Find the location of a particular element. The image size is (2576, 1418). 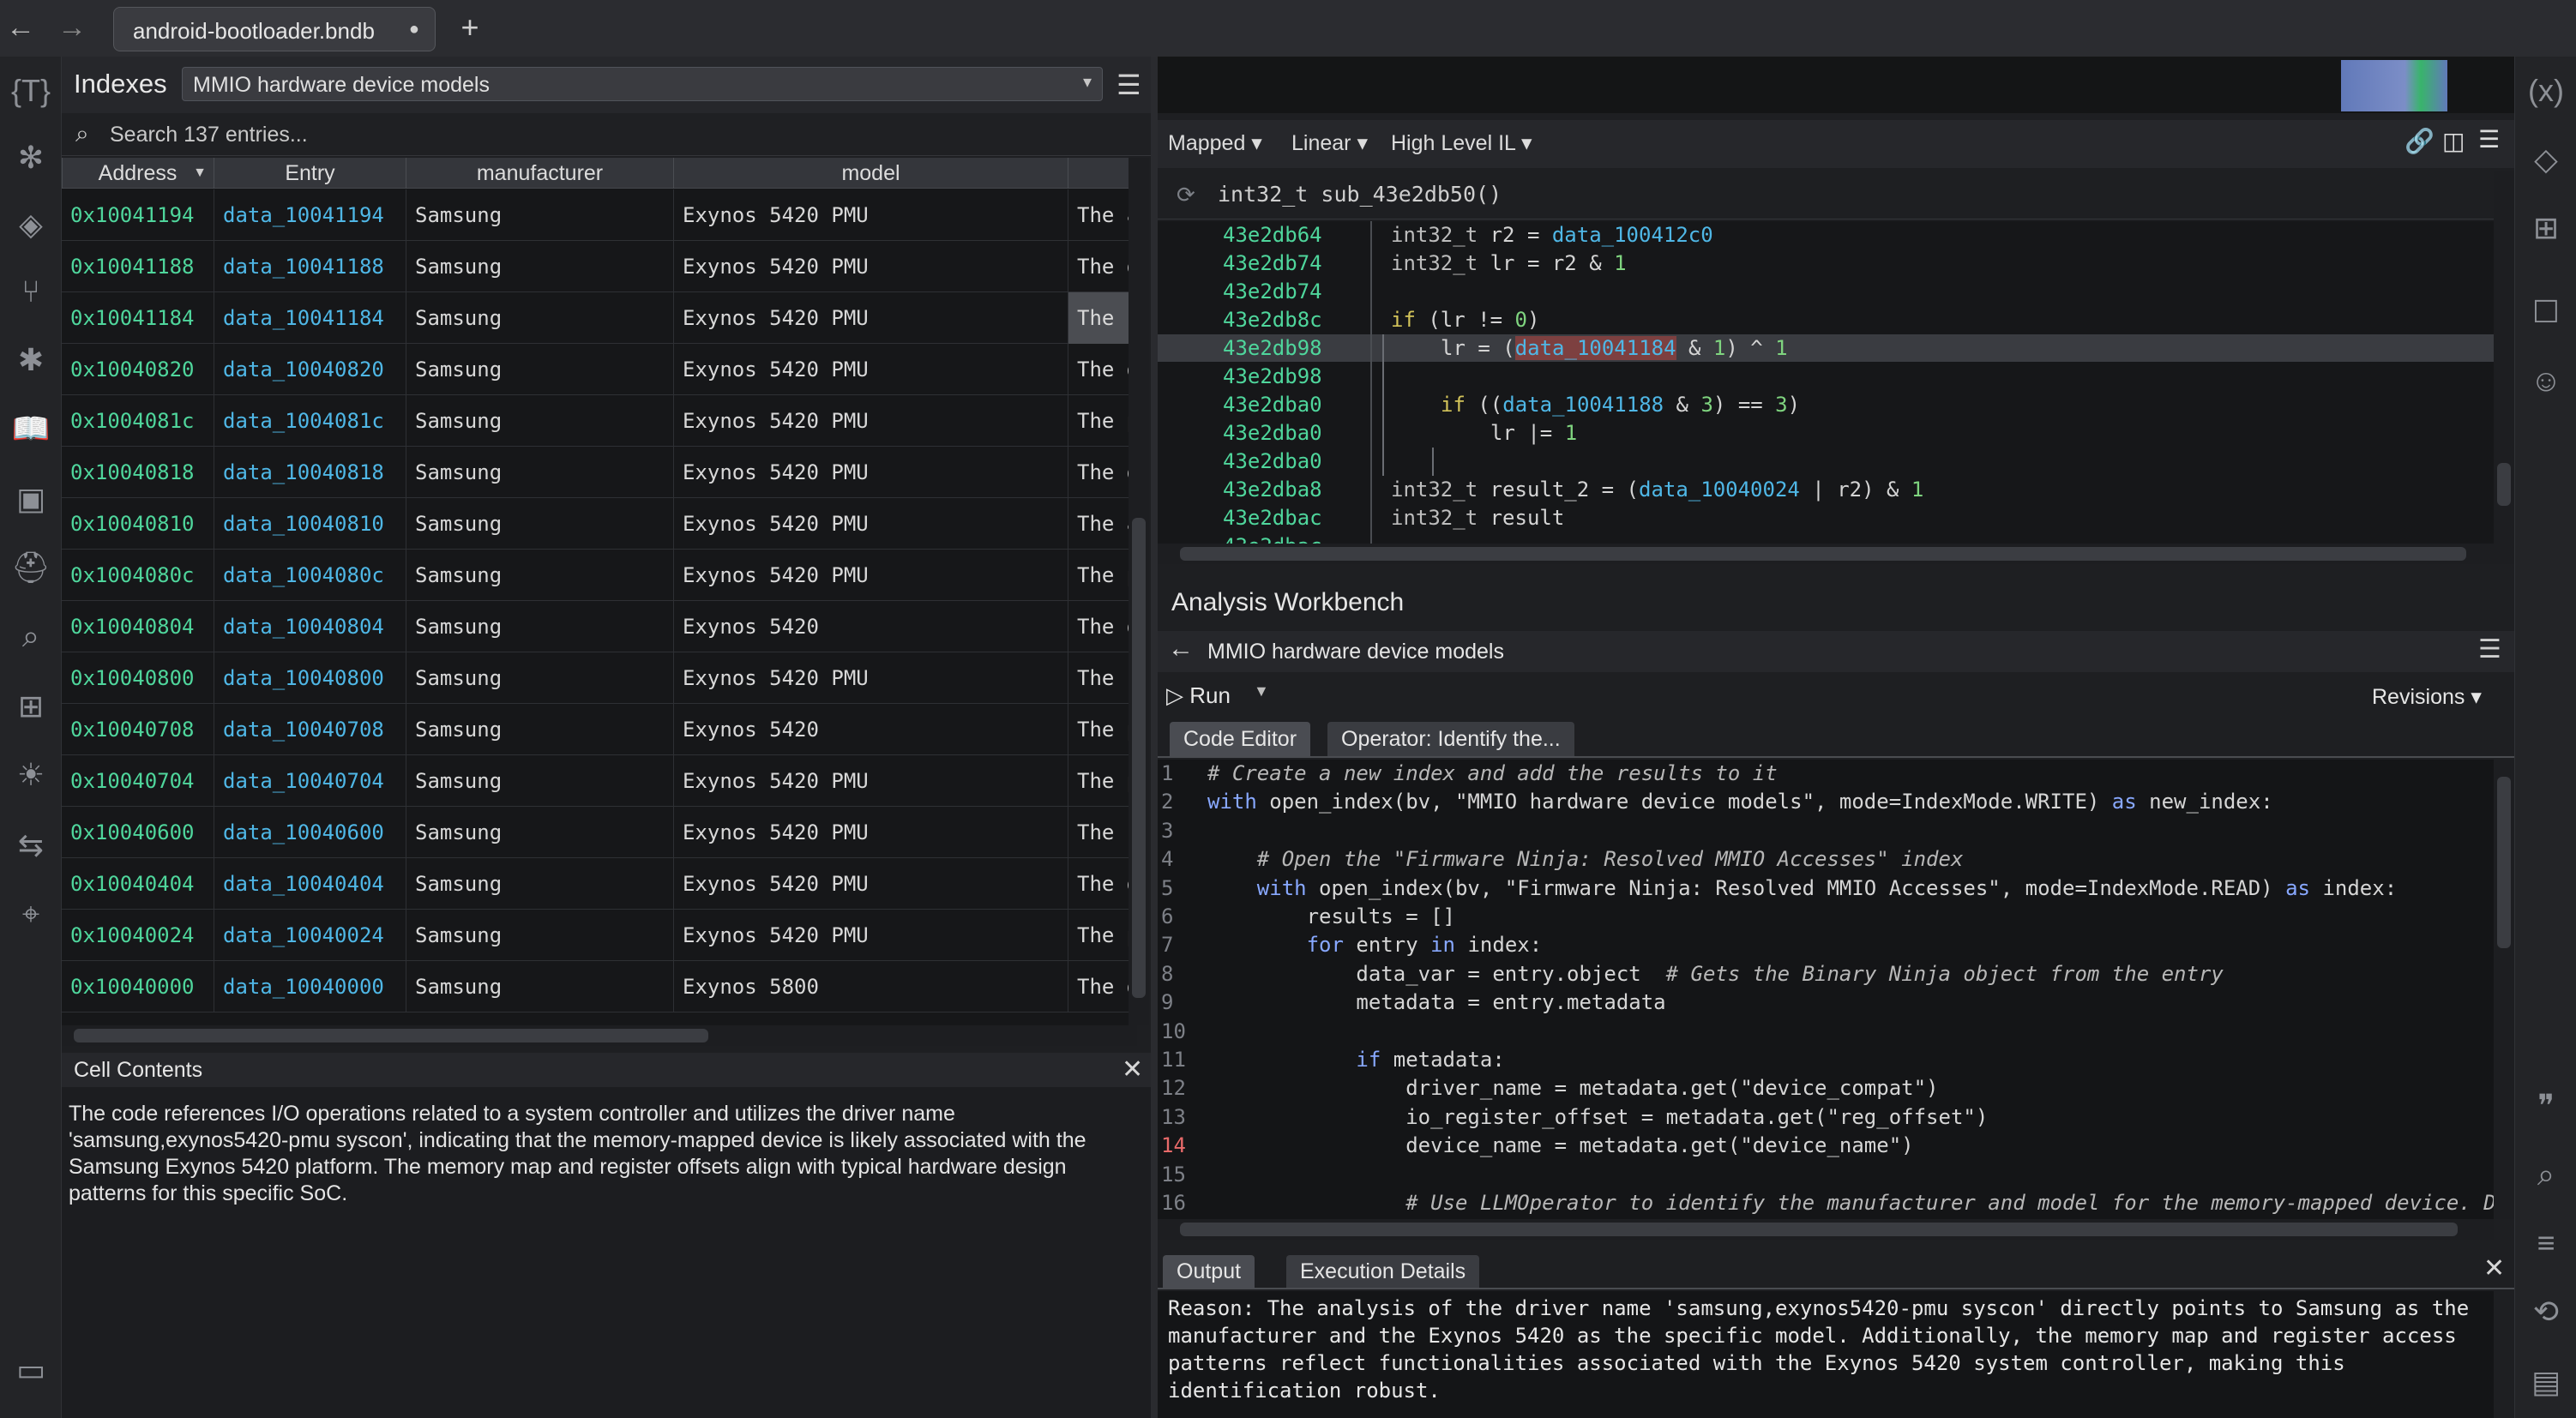

types-icon: {T} is located at coordinates (31, 91).